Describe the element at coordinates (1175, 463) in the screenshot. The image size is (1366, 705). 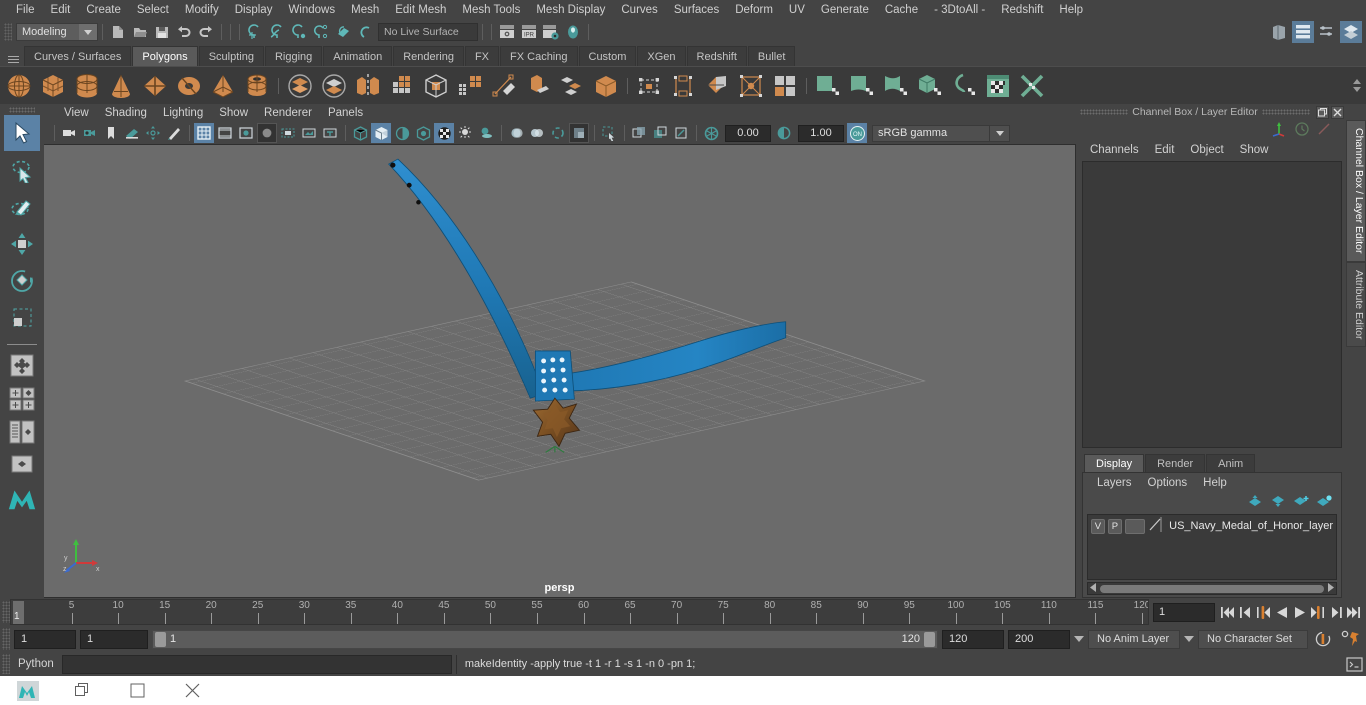
I see `tab-render: Render` at that location.